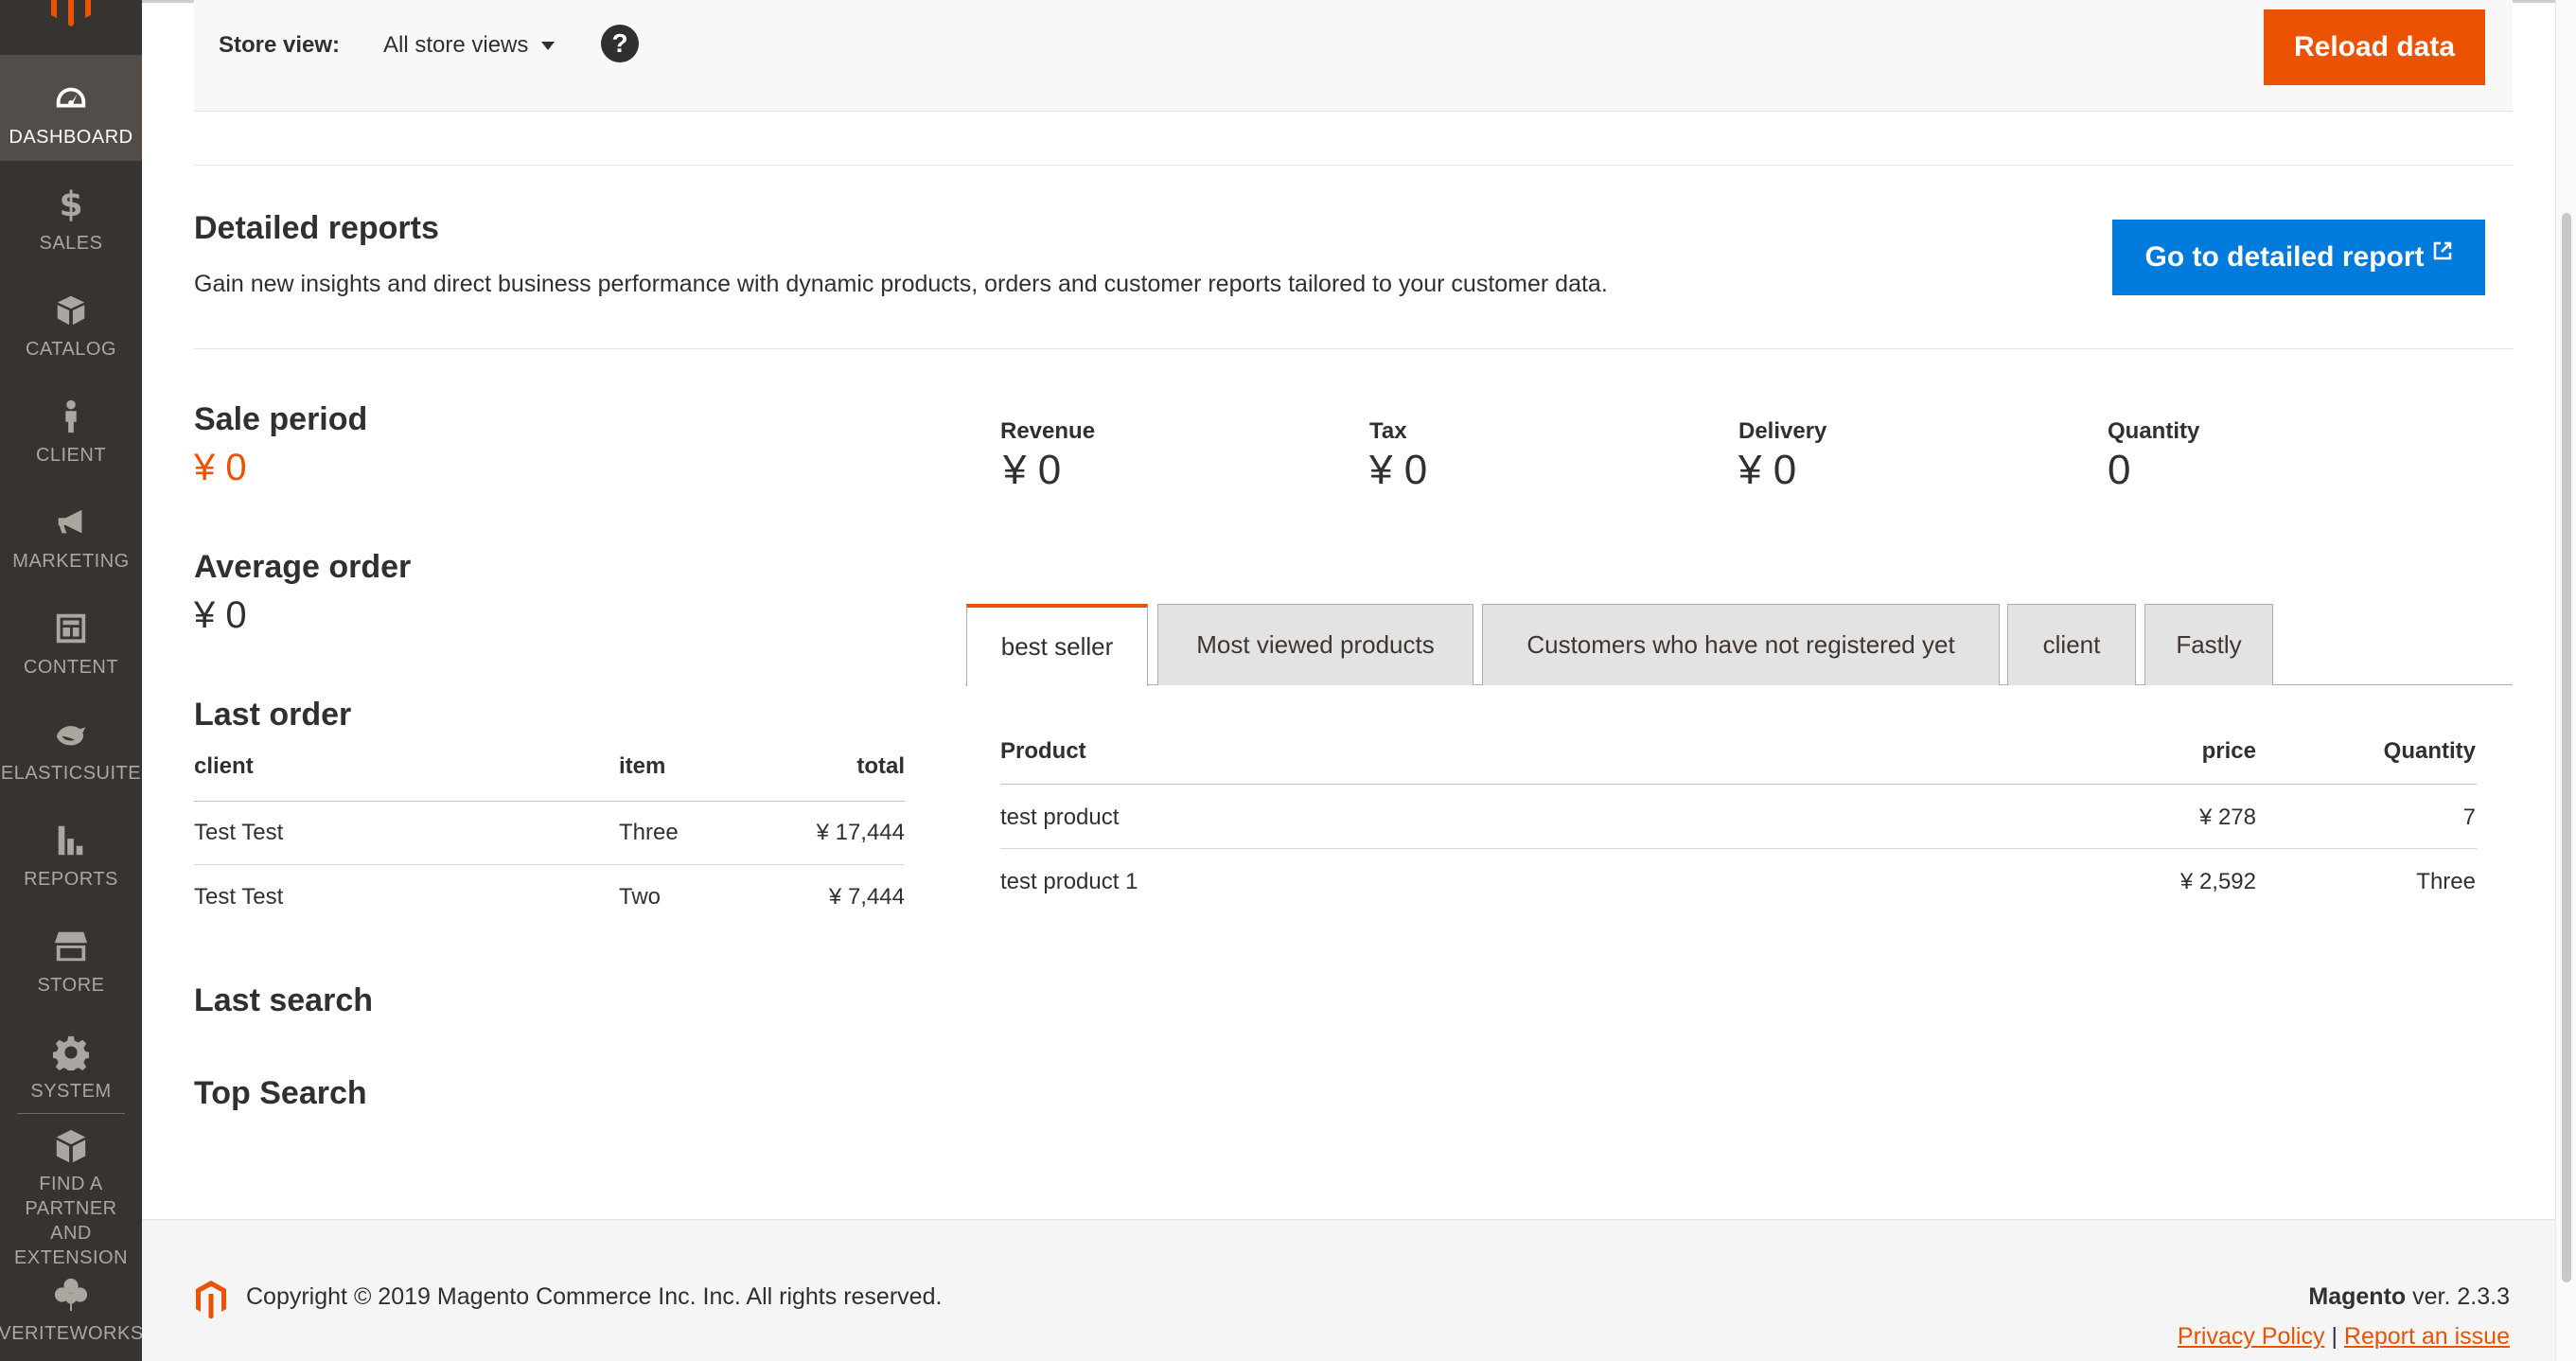 This screenshot has height=1361, width=2576. I want to click on sidebar-item-content: CONTENT, so click(71, 638).